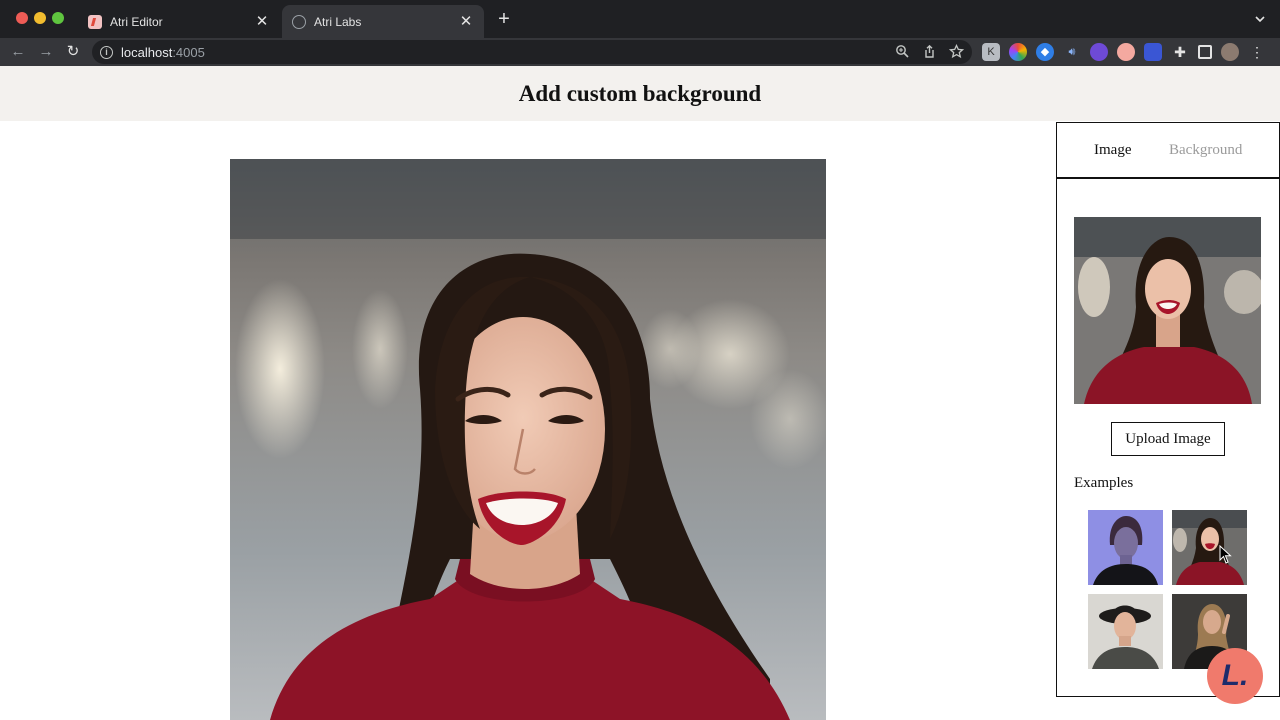  I want to click on atri-editor-favicon-icon, so click(95, 21).